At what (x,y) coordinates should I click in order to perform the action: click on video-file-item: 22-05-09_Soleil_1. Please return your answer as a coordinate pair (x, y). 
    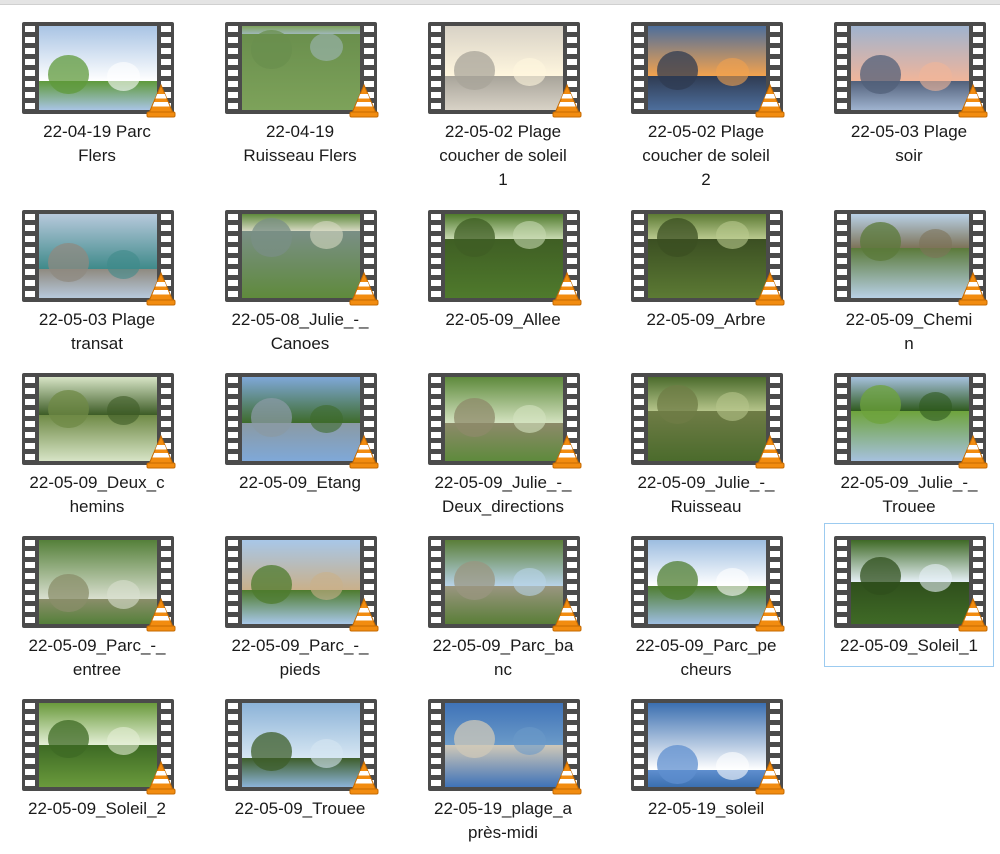
    Looking at the image, I should click on (909, 595).